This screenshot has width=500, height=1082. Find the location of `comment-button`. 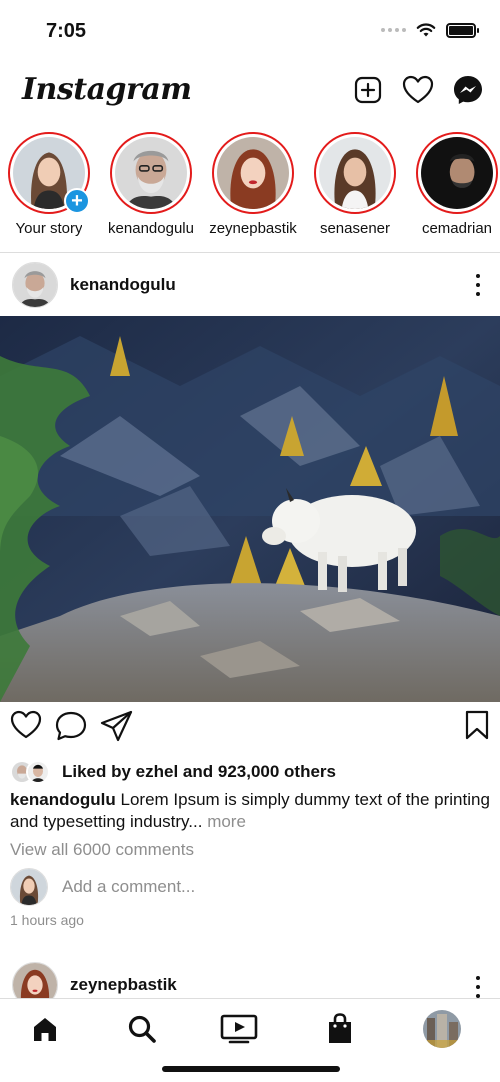

comment-button is located at coordinates (71, 727).